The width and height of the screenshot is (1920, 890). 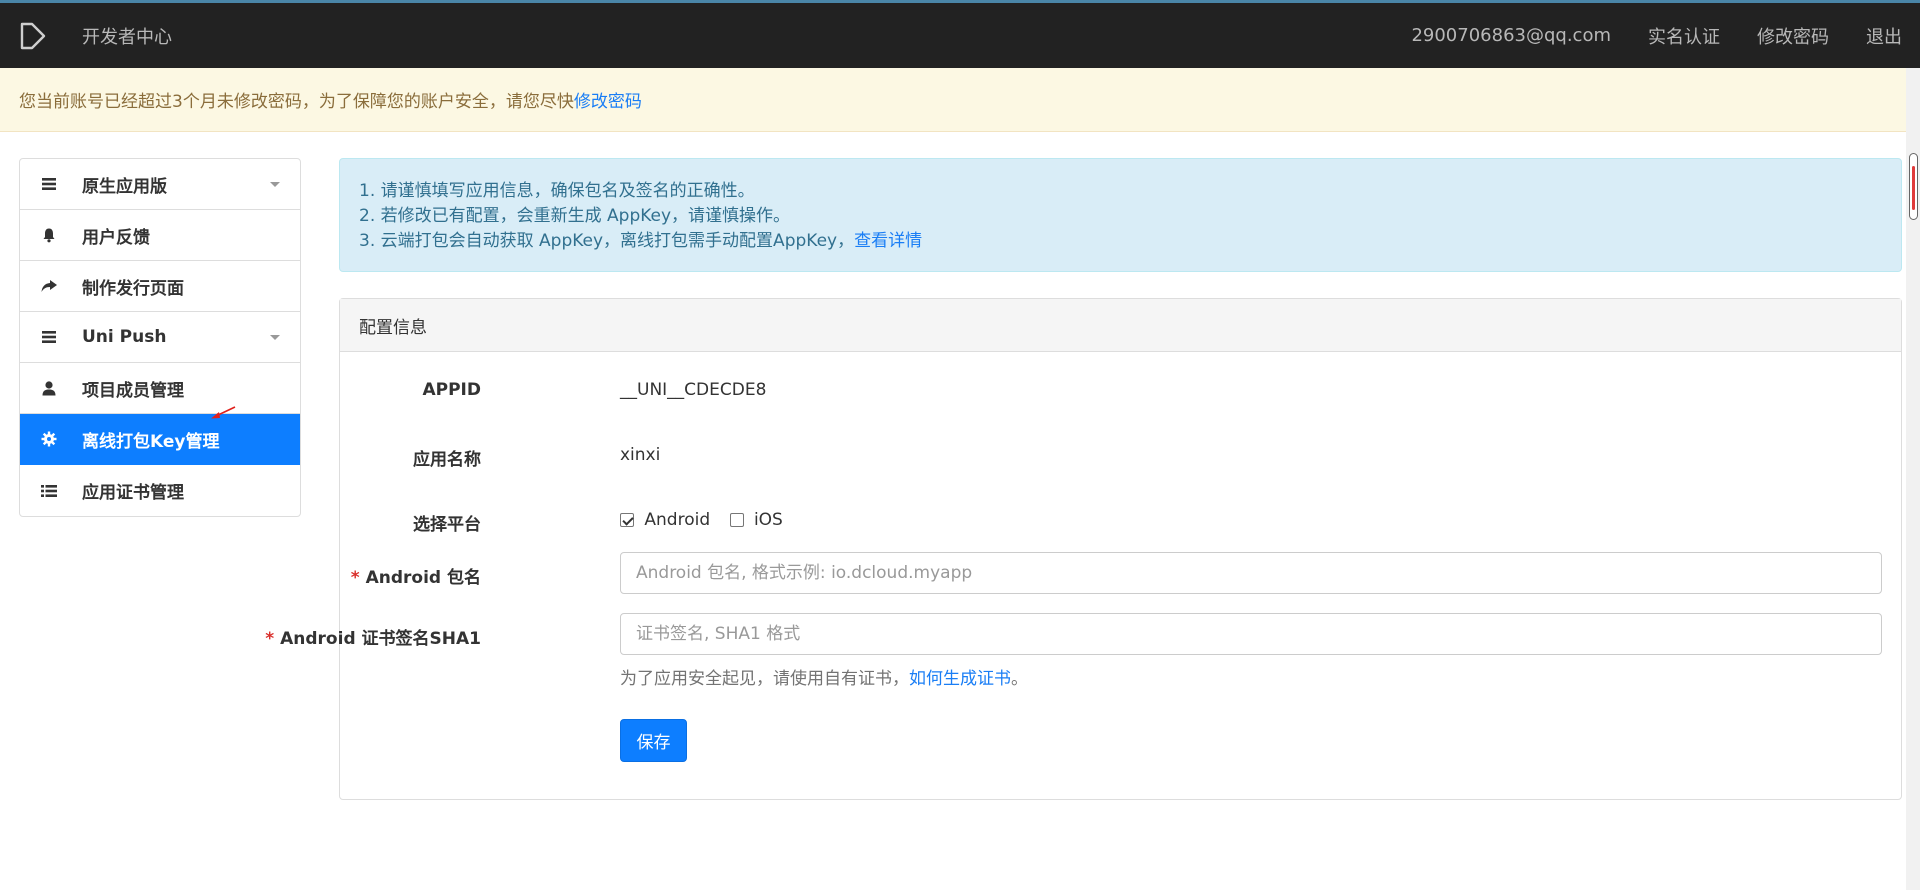 What do you see at coordinates (768, 520) in the screenshot?
I see `ios-checkbox-label: iOS` at bounding box center [768, 520].